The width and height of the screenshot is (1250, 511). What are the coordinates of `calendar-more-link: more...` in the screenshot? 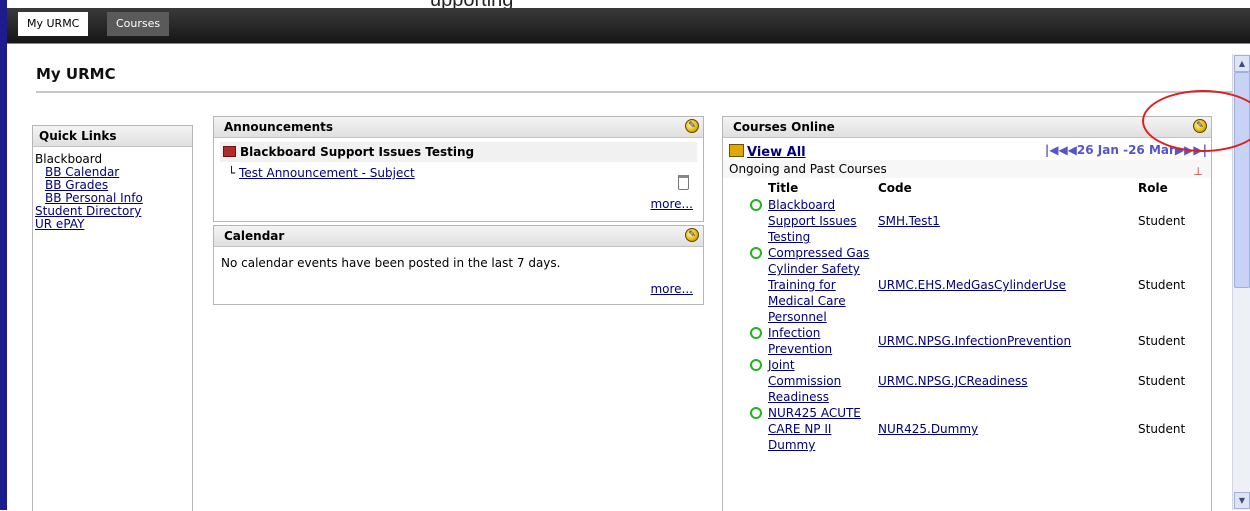 It's located at (671, 289).